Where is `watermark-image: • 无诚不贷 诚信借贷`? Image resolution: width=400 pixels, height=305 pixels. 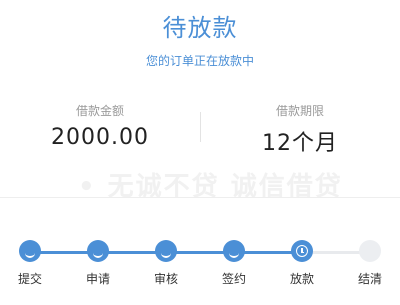
watermark-image: • 无诚不贷 诚信借贷 is located at coordinates (210, 185).